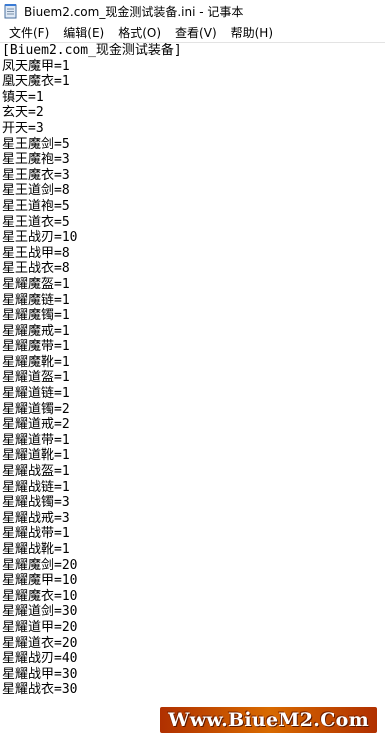 The height and width of the screenshot is (737, 385). What do you see at coordinates (36, 66) in the screenshot?
I see `text-line: 凤天魔甲=1` at bounding box center [36, 66].